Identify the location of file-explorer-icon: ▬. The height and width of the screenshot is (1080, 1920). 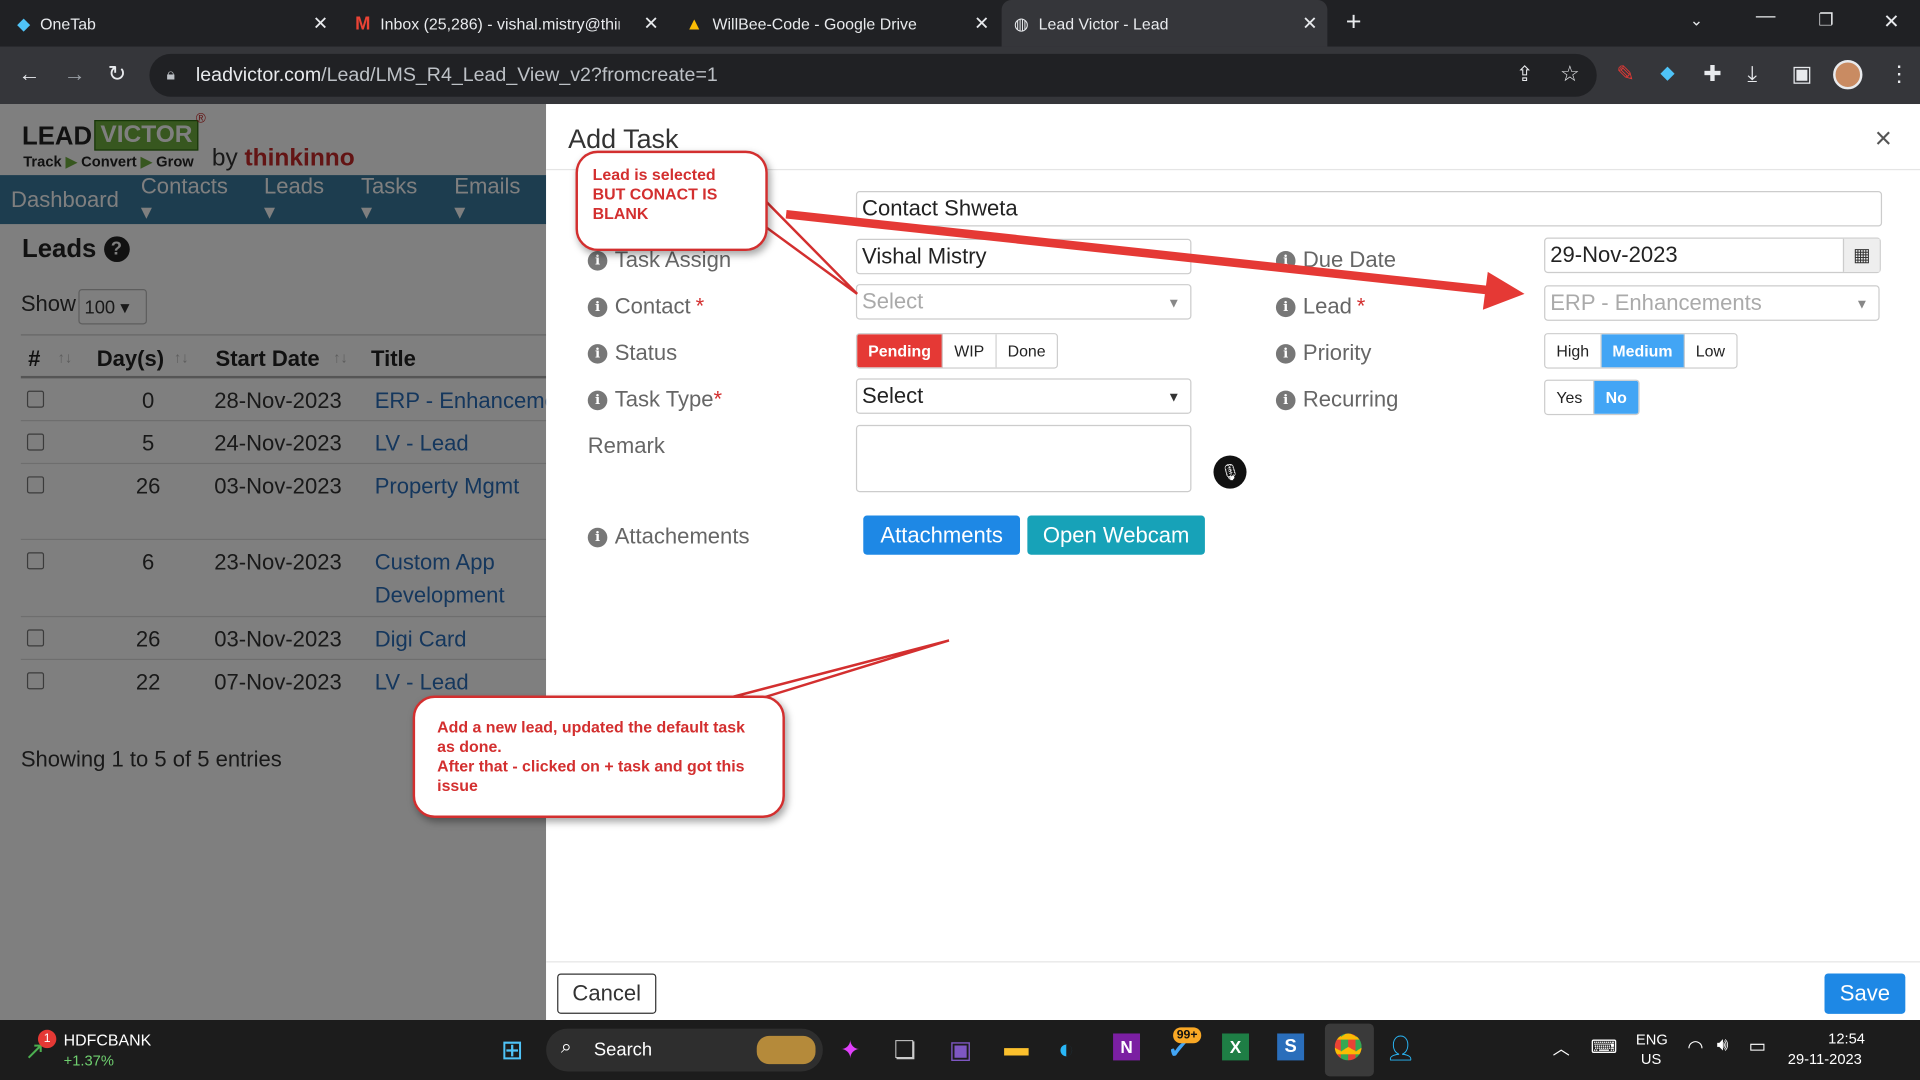
(1016, 1049).